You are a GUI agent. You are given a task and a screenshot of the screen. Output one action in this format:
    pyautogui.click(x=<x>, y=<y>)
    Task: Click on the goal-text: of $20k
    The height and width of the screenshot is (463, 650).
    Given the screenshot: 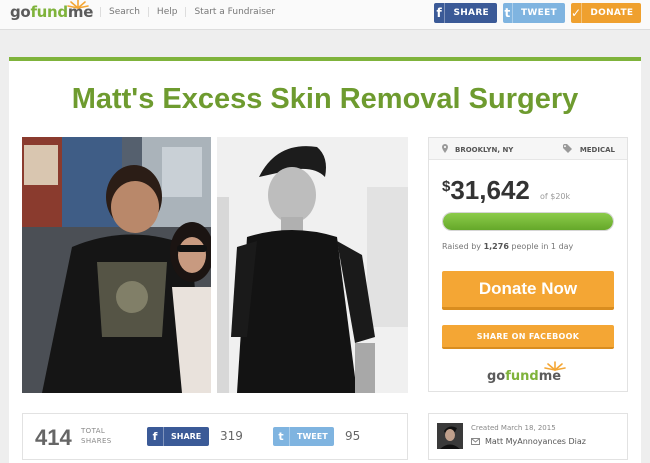 What is the action you would take?
    pyautogui.click(x=555, y=196)
    